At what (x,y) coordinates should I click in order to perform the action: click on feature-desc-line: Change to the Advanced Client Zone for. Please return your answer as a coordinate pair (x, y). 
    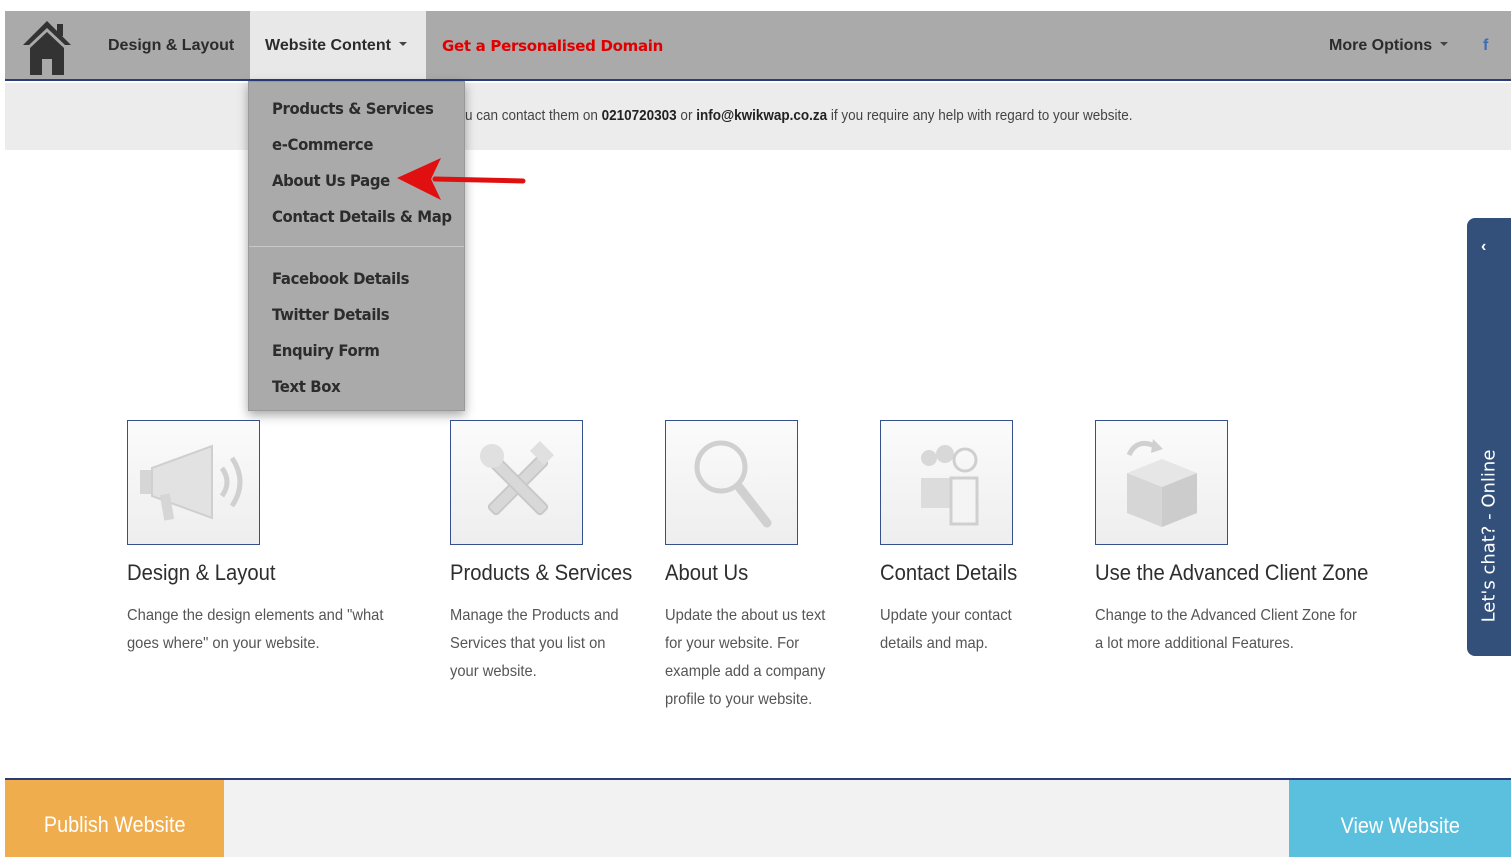
    Looking at the image, I should click on (1226, 615).